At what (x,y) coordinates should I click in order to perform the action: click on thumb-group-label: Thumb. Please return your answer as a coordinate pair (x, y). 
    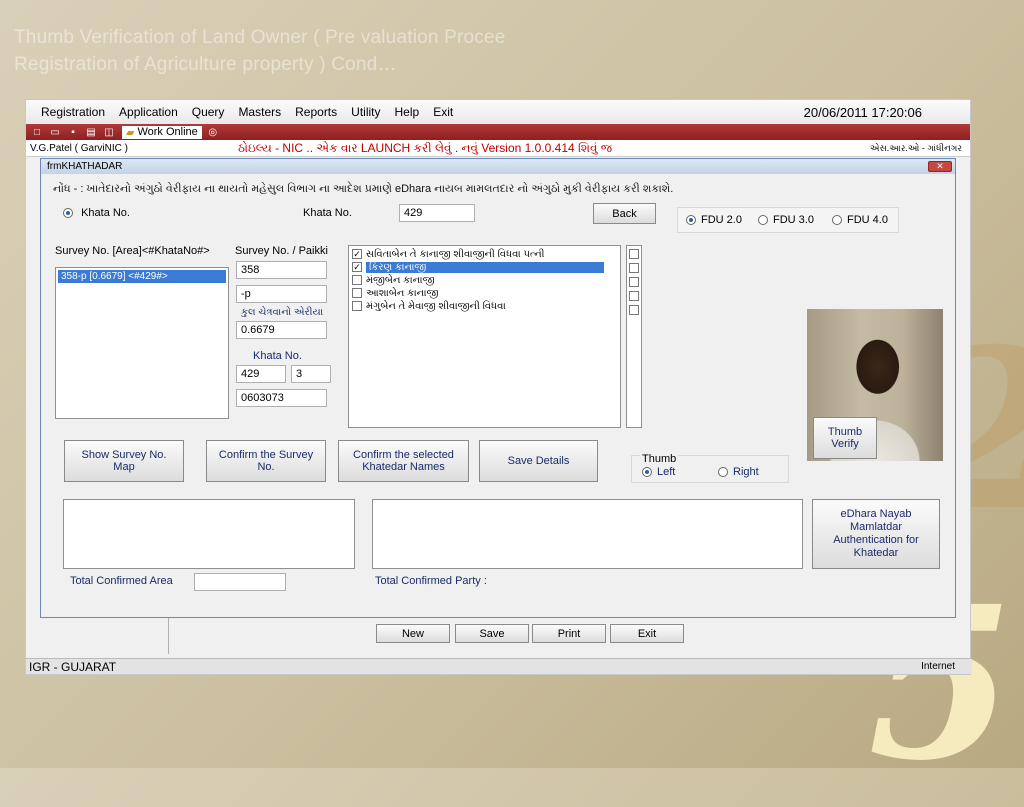
    Looking at the image, I should click on (659, 459).